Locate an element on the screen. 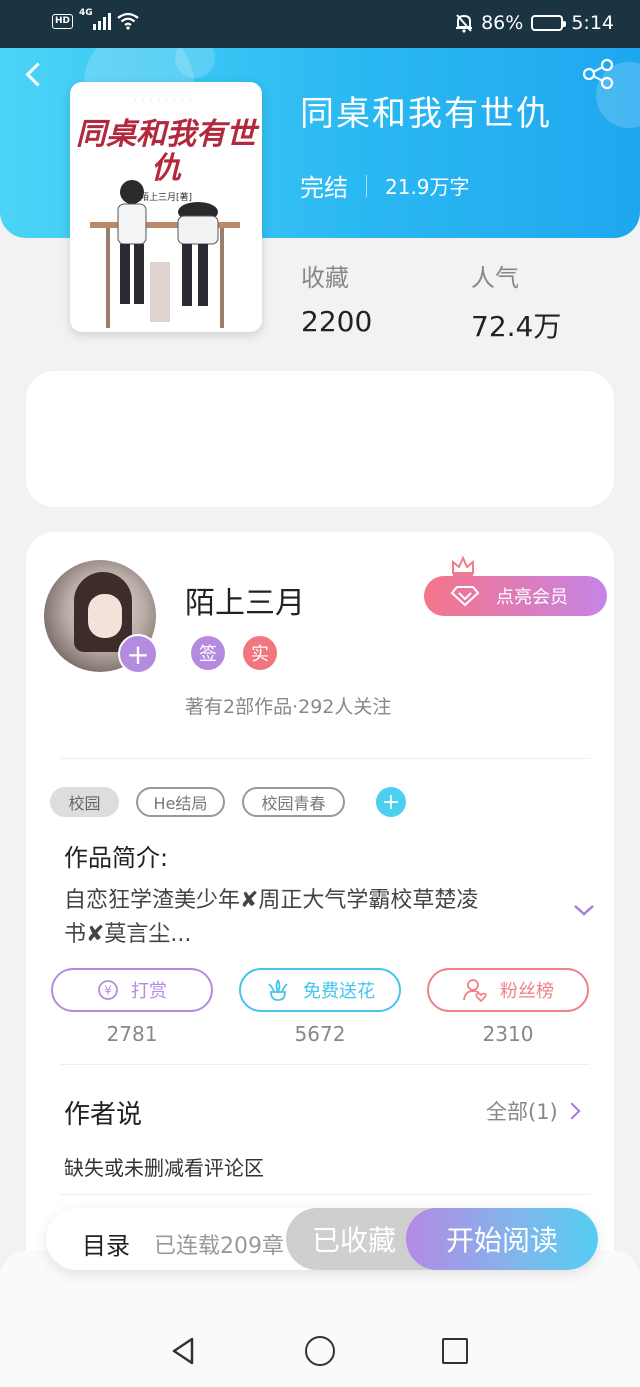  flower-count: 5672 is located at coordinates (320, 1034).